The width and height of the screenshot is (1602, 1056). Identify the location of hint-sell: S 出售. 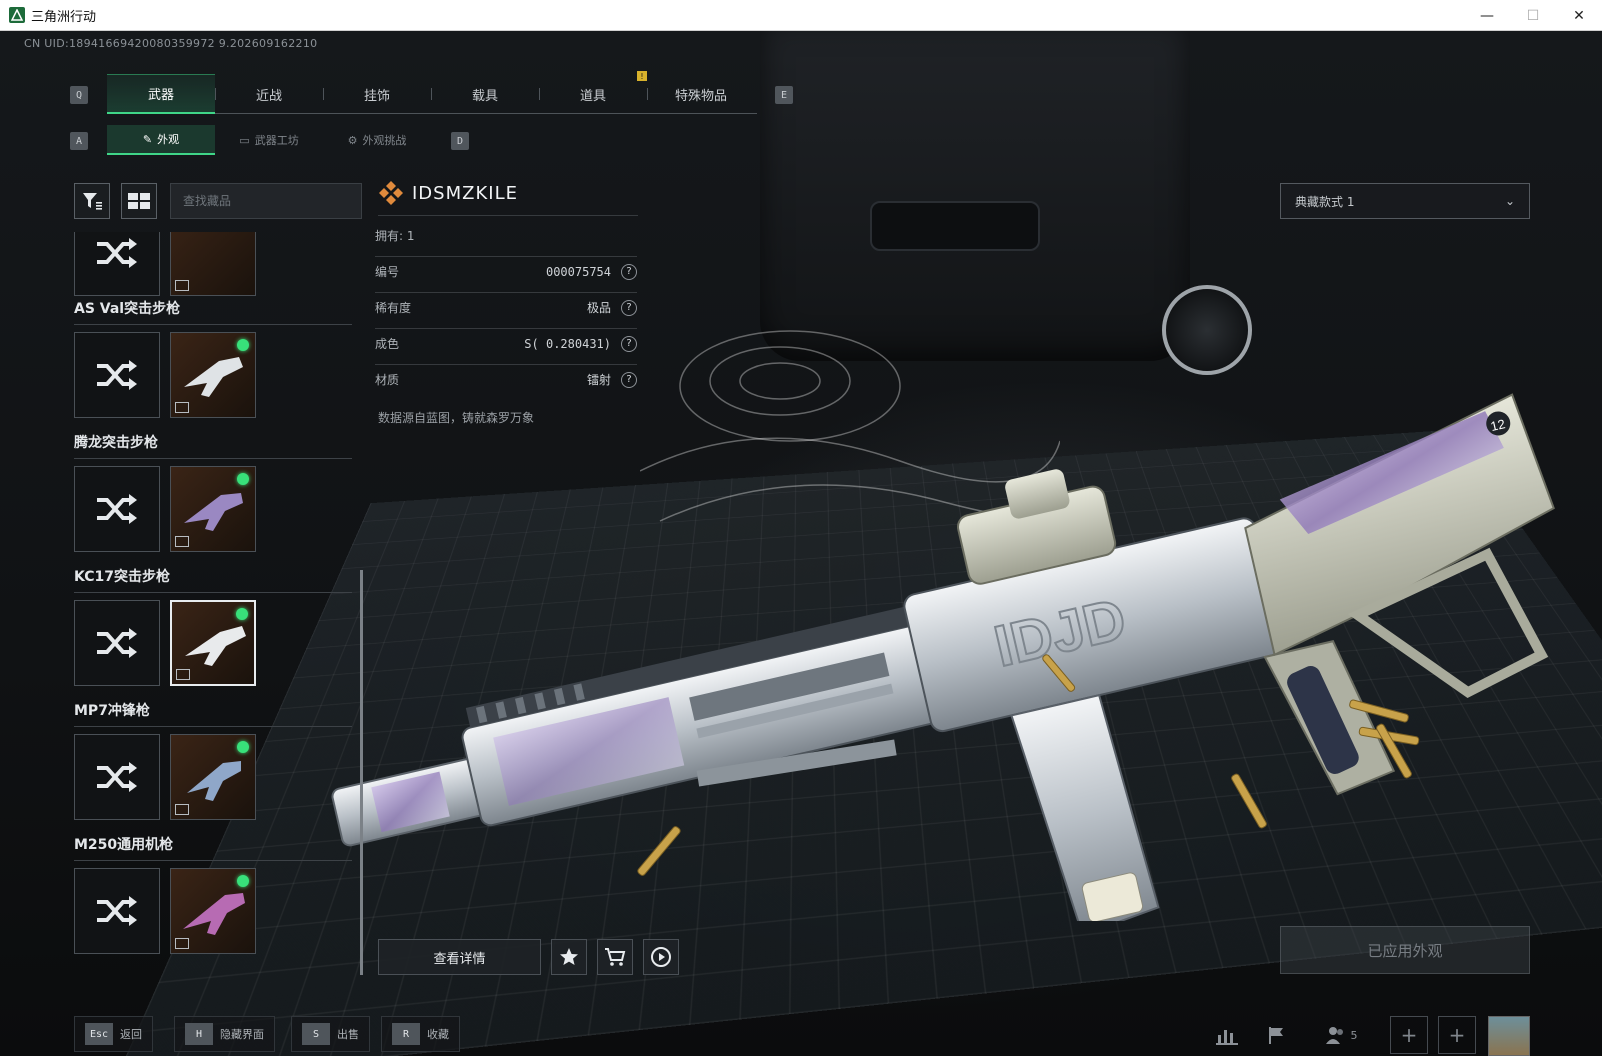
(330, 1034).